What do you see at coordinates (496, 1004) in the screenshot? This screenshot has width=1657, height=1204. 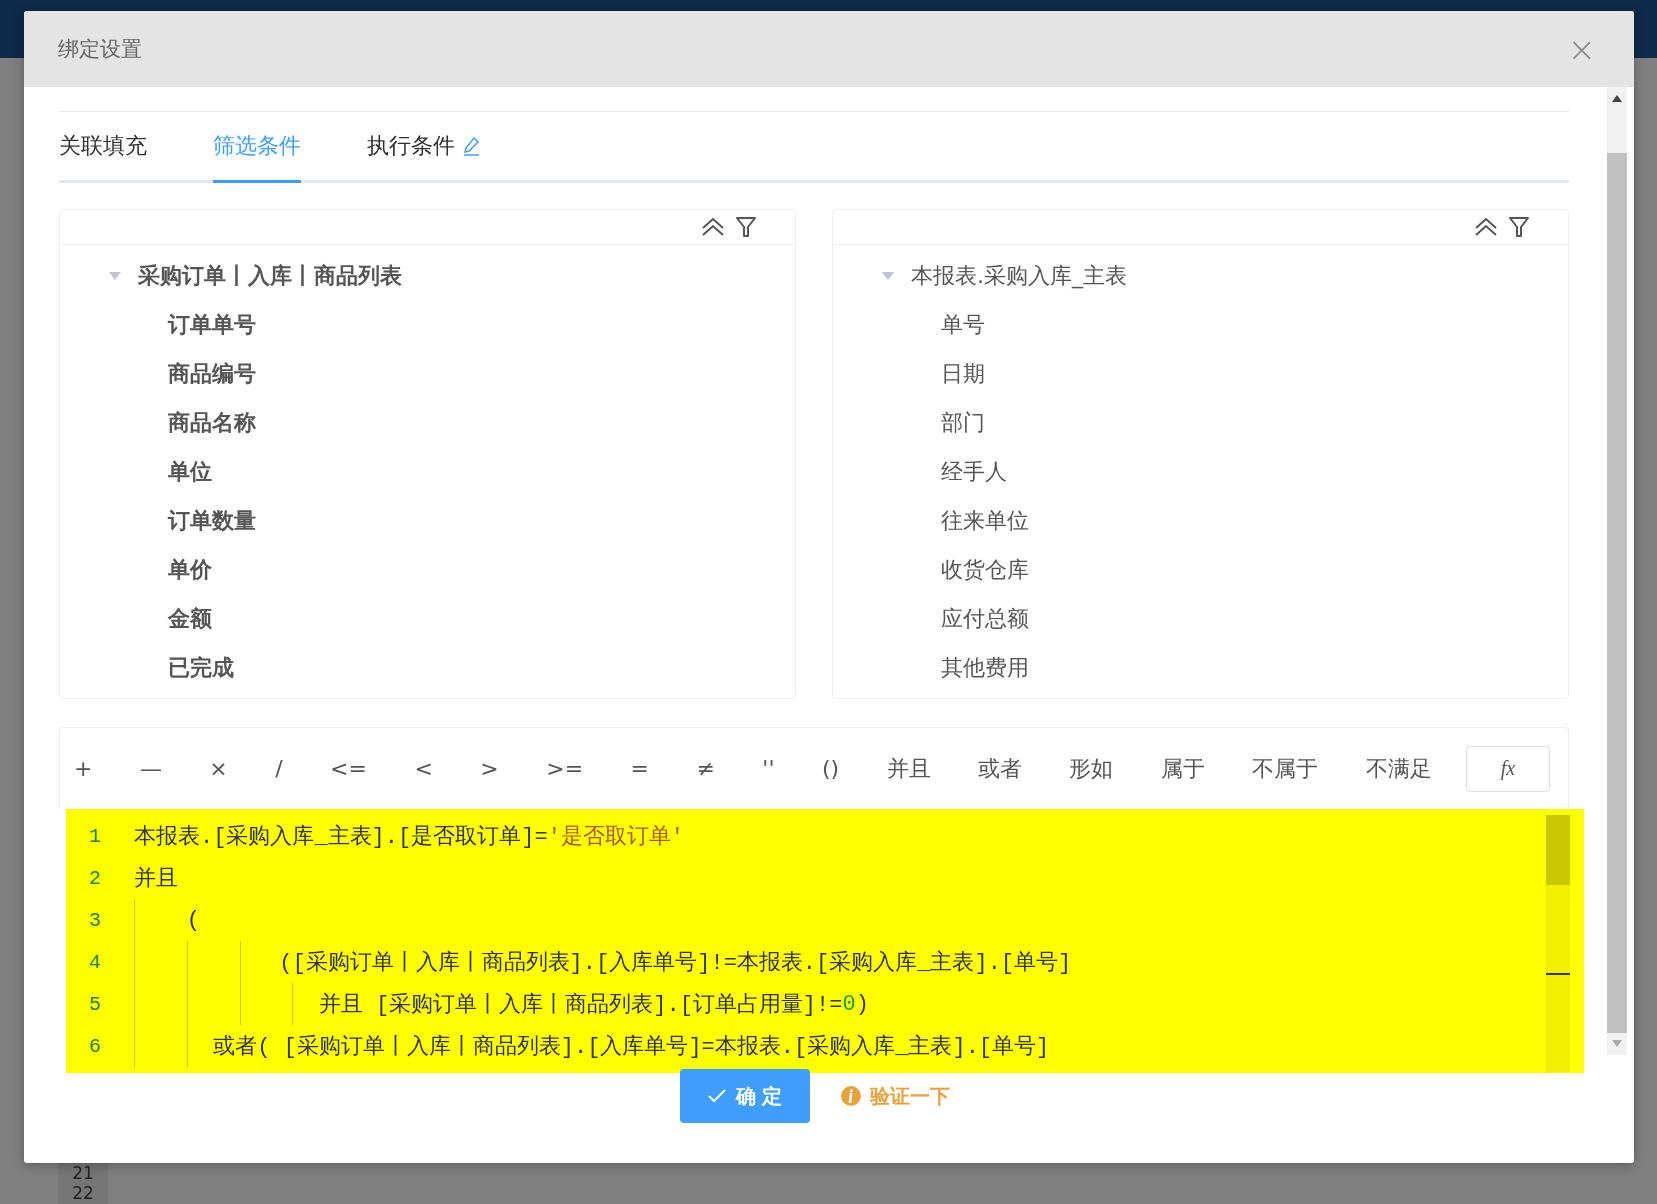 I see `code-line: 并且 [采购订单丨入库丨商品列表].[订单占用量]!=0)` at bounding box center [496, 1004].